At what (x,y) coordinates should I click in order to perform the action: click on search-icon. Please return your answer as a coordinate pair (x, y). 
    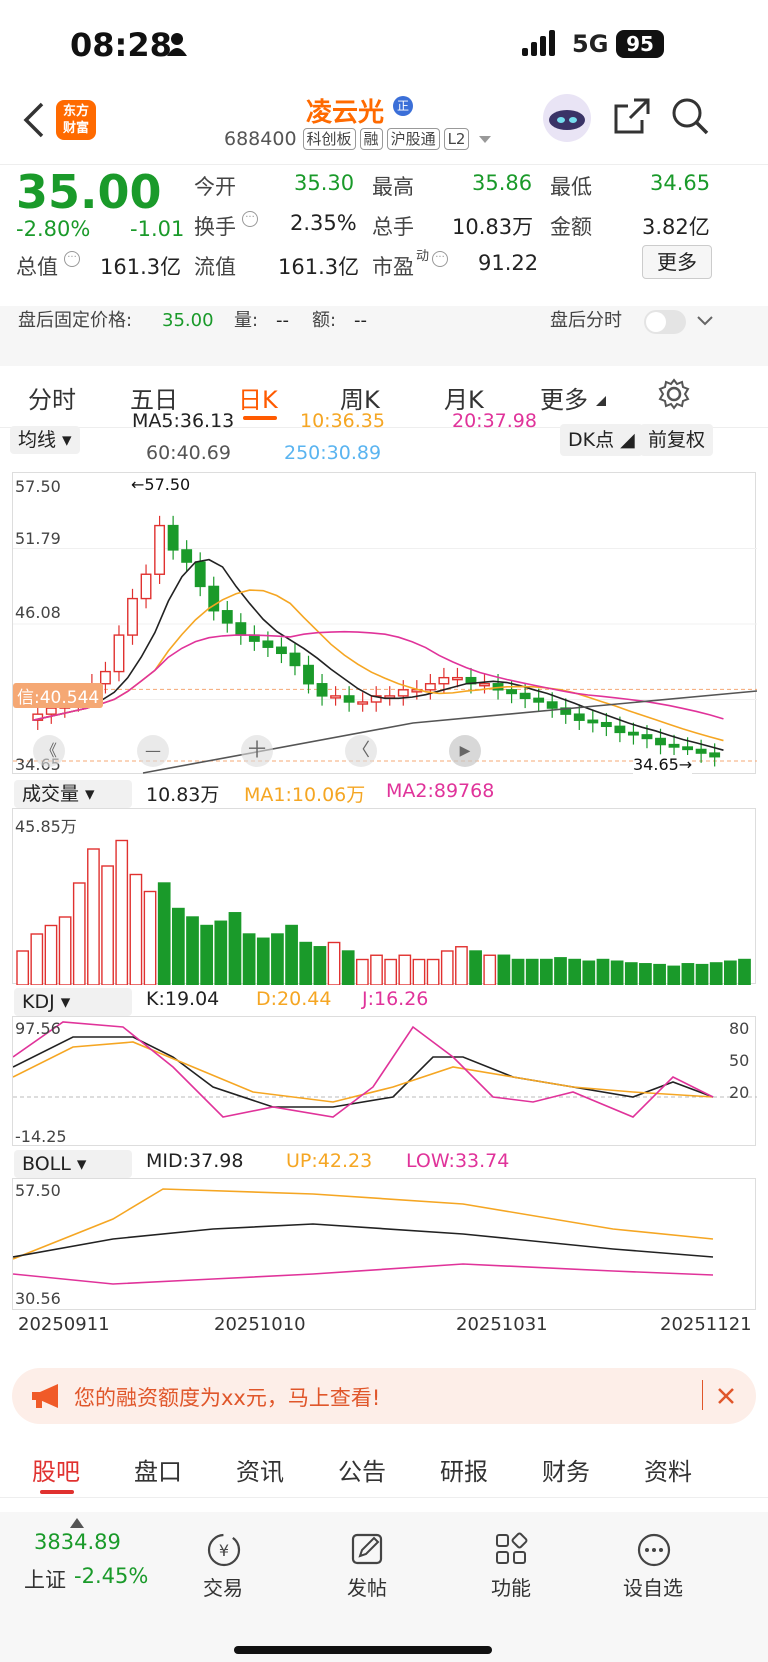
    Looking at the image, I should click on (690, 116).